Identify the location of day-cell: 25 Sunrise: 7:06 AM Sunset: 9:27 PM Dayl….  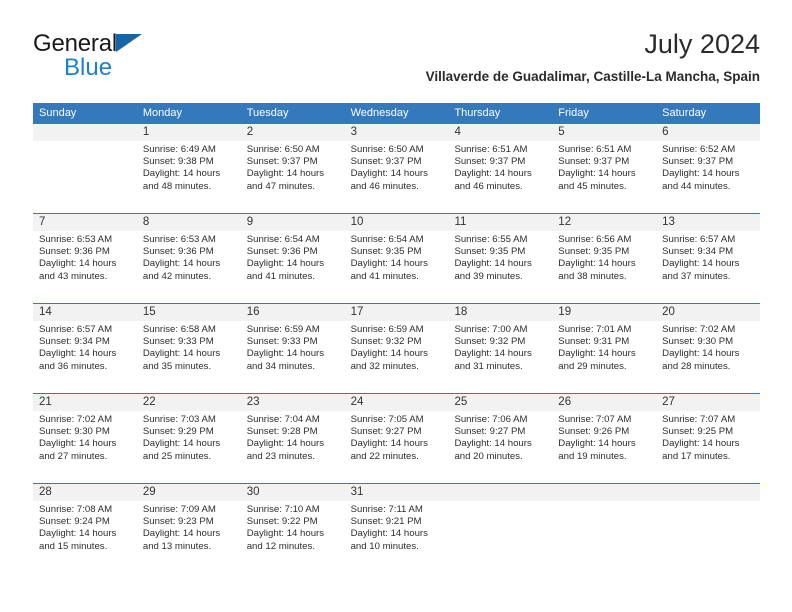
(500, 438).